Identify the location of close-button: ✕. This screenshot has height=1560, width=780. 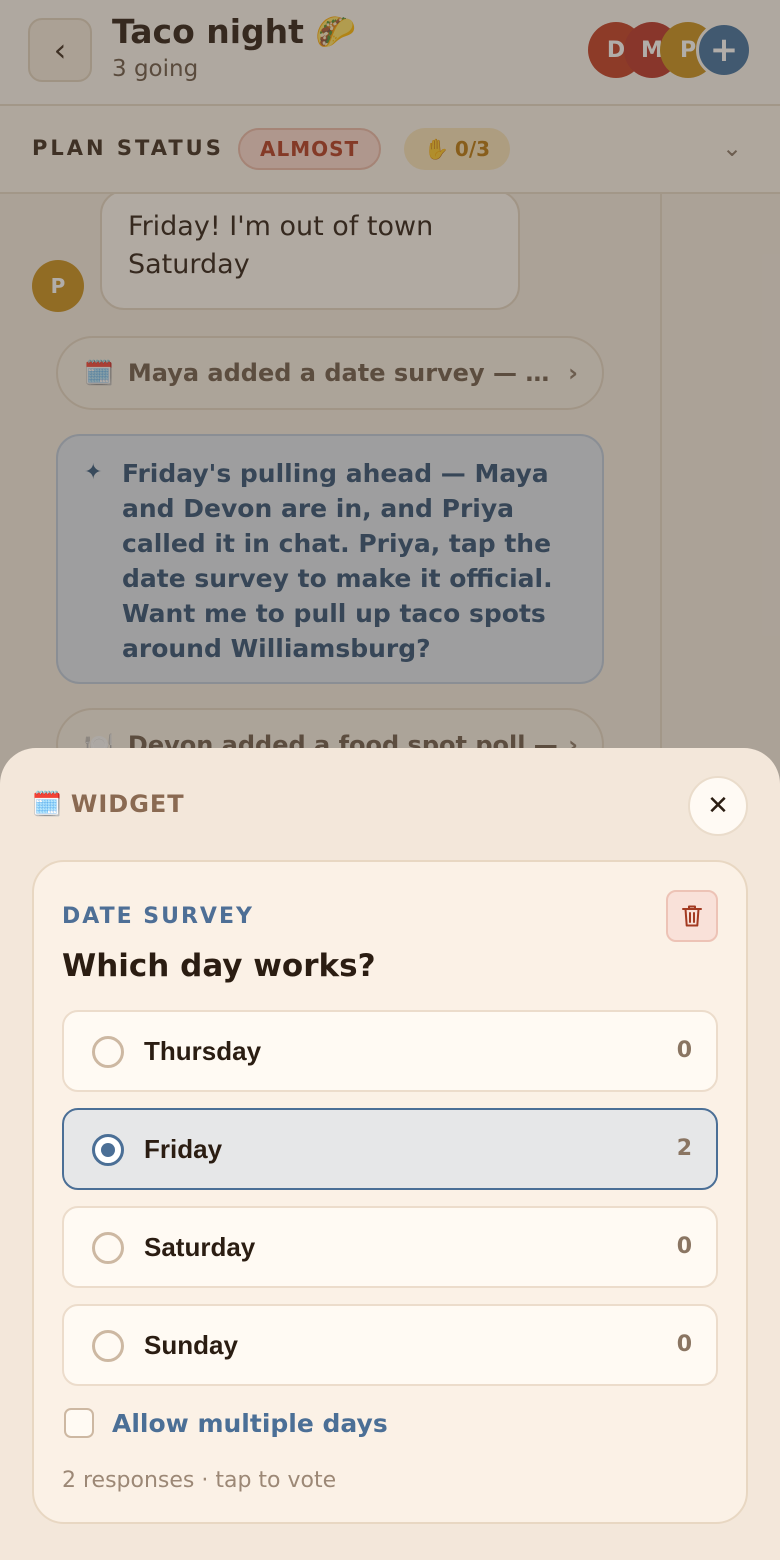
(718, 806).